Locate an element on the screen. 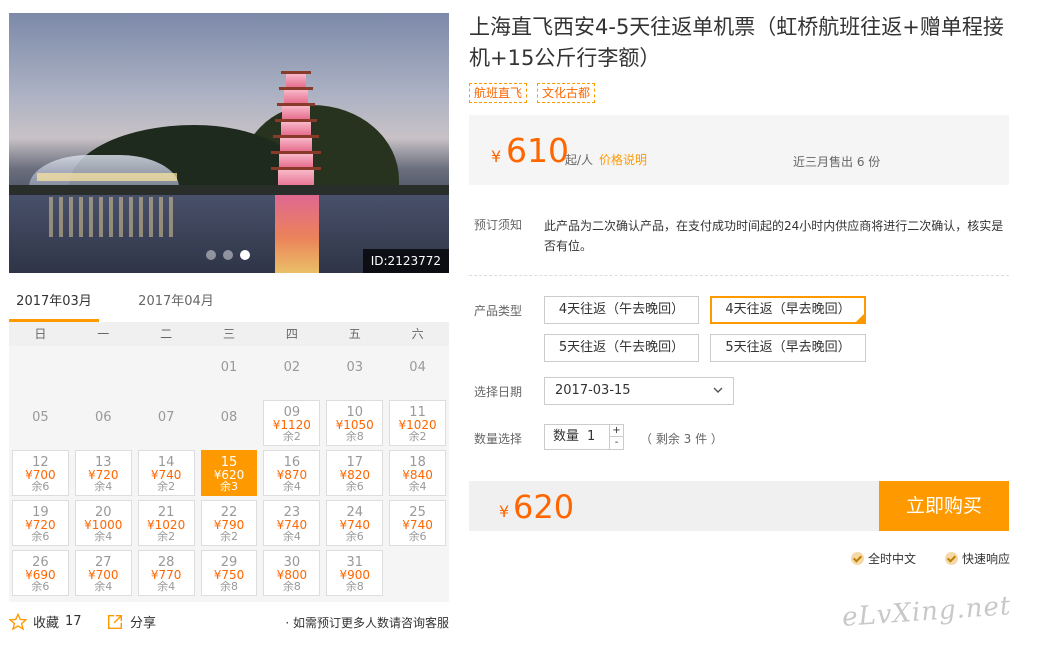  quantity-prefix: 数量 is located at coordinates (566, 436).